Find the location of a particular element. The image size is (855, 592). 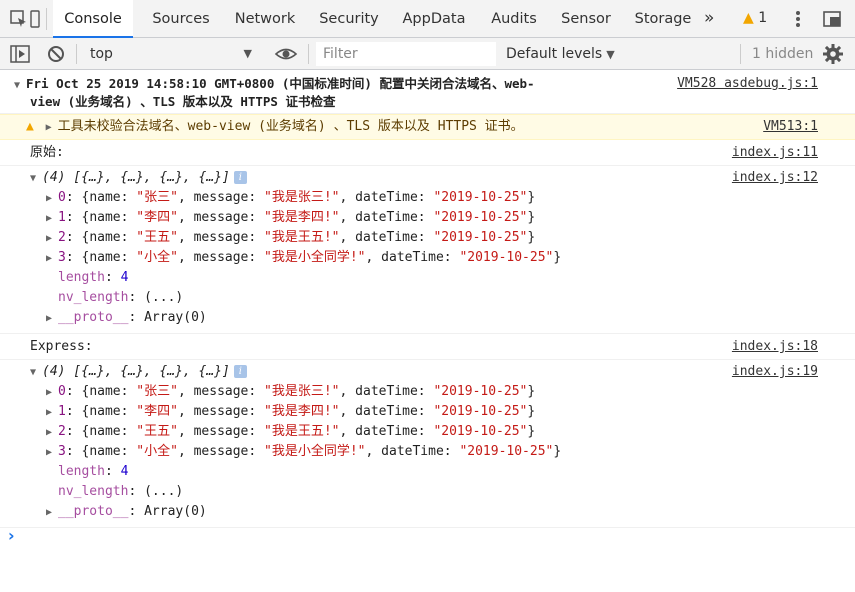

dock-side-icon is located at coordinates (832, 19).